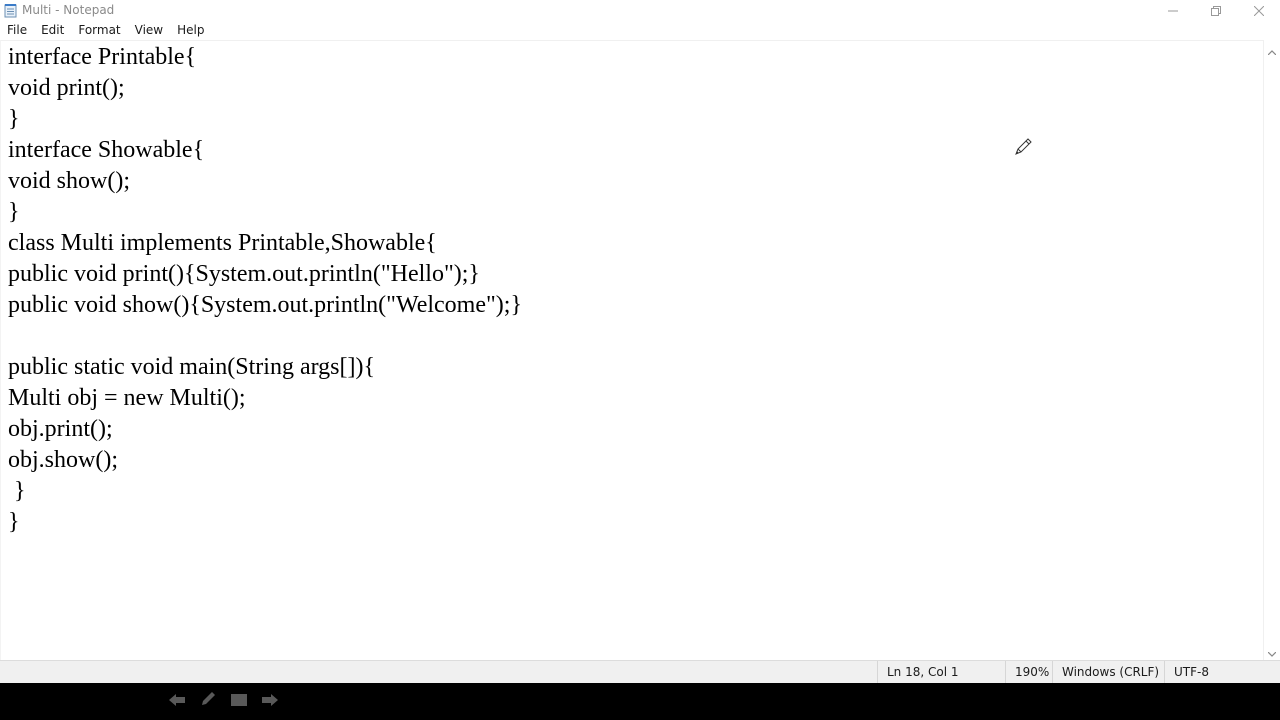  I want to click on code-line-3: }, so click(14, 119).